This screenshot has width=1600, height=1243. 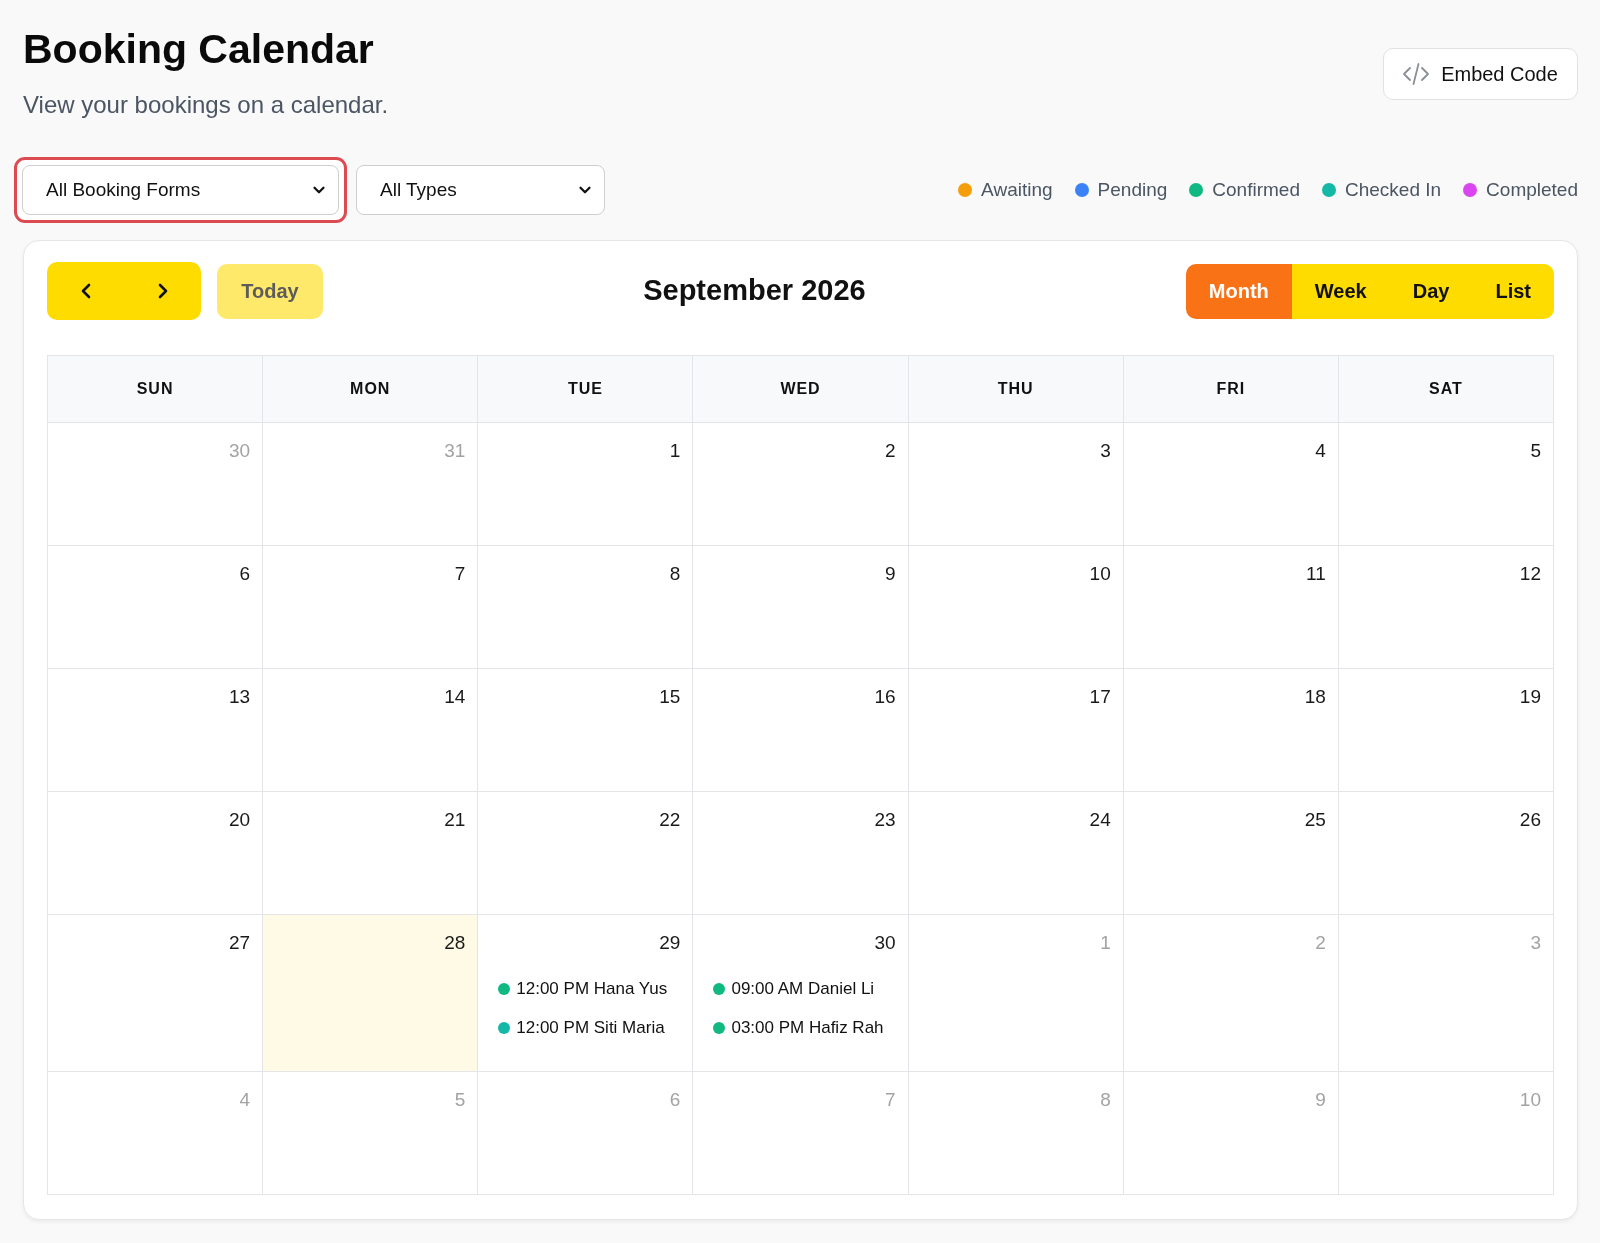 What do you see at coordinates (586, 853) in the screenshot?
I see `day-cell: 22` at bounding box center [586, 853].